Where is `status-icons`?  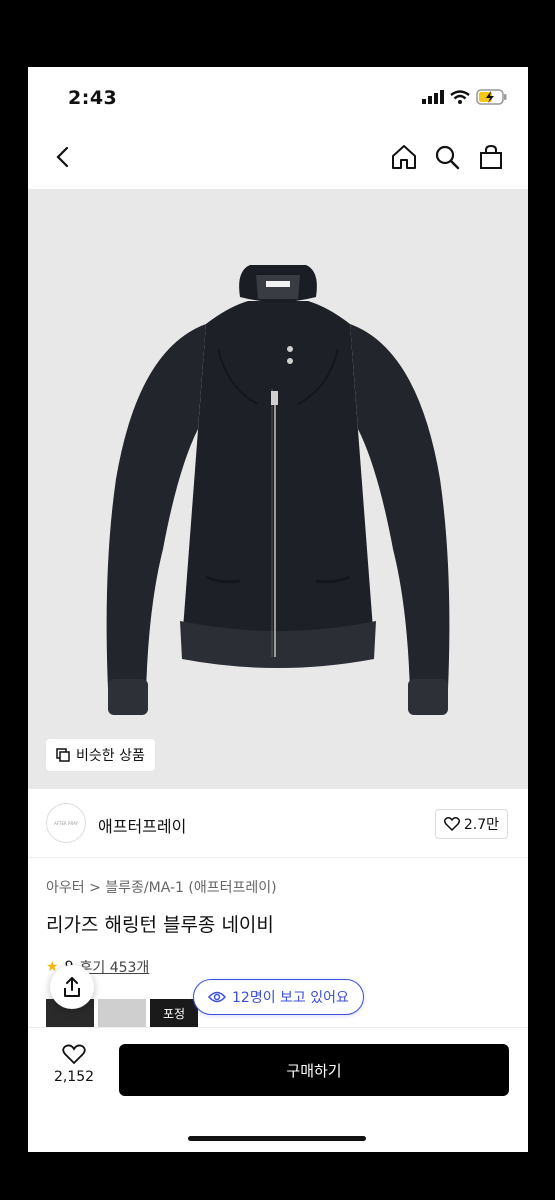 status-icons is located at coordinates (465, 97).